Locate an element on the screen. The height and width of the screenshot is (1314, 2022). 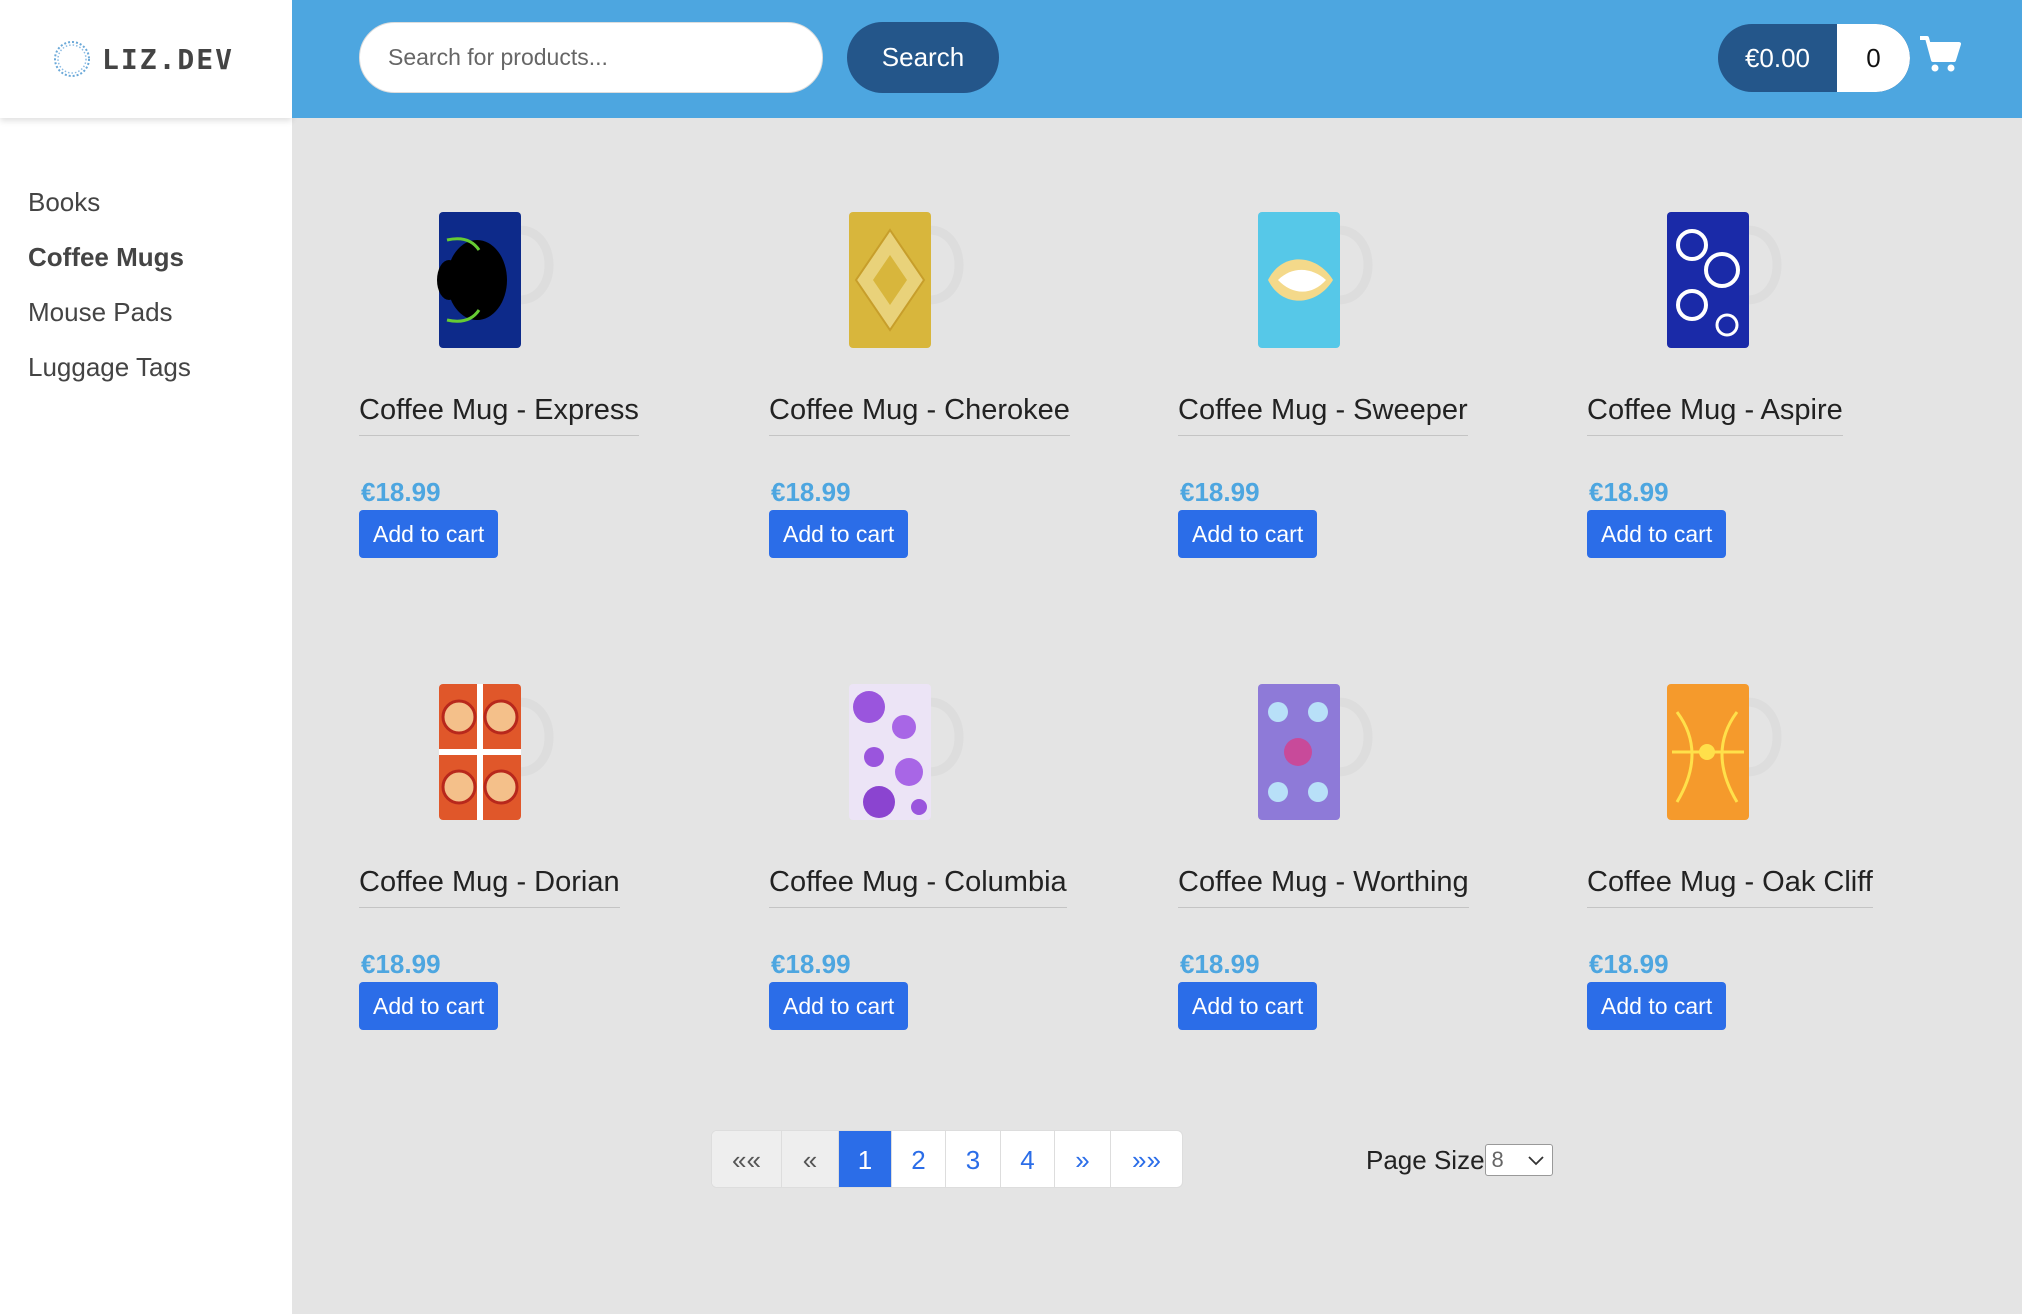
search-button: Search is located at coordinates (923, 57).